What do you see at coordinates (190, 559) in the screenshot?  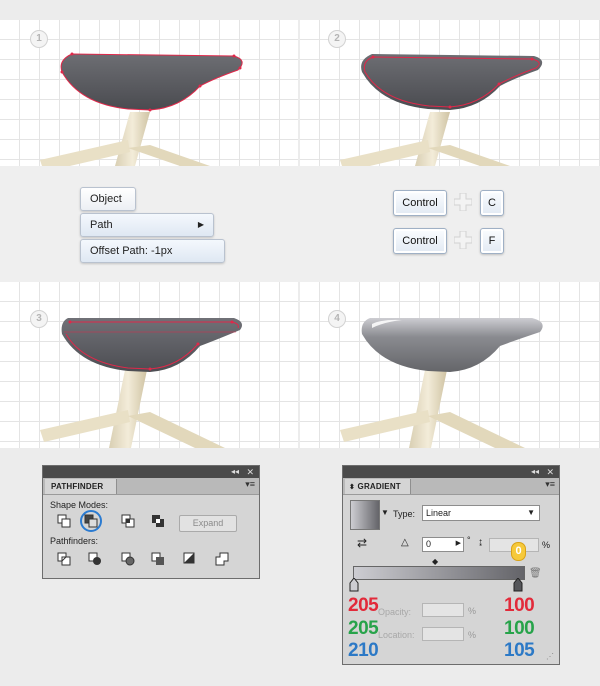 I see `outline-icon` at bounding box center [190, 559].